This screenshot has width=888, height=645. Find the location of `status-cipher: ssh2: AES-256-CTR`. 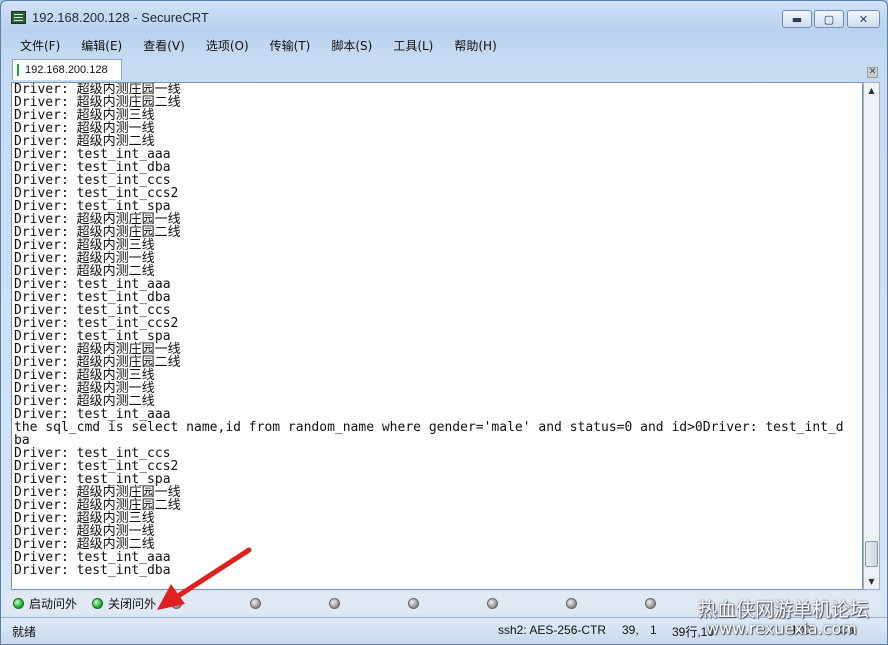

status-cipher: ssh2: AES-256-CTR is located at coordinates (552, 630).